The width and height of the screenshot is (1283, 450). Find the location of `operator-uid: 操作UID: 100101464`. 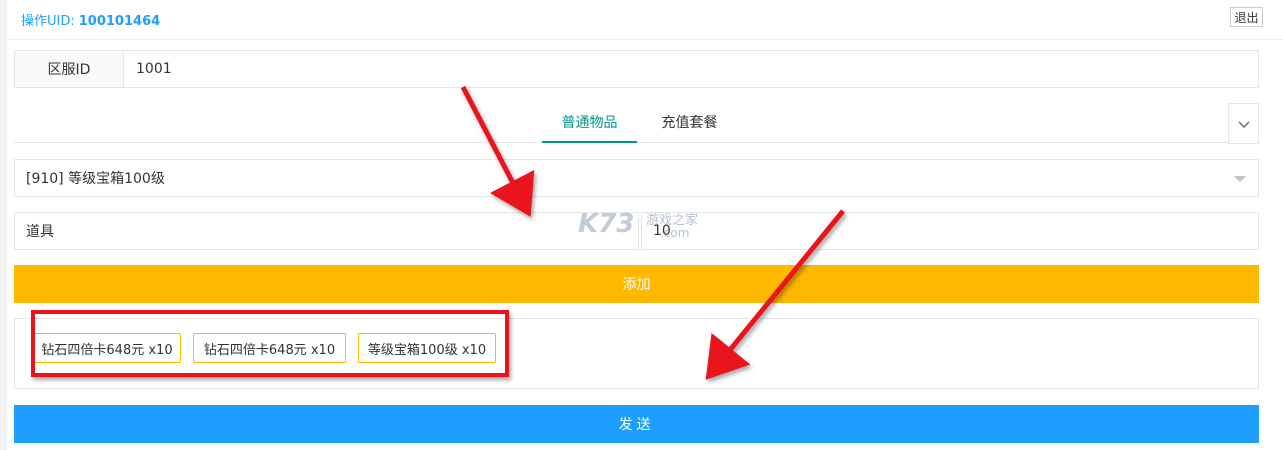

operator-uid: 操作UID: 100101464 is located at coordinates (90, 19).